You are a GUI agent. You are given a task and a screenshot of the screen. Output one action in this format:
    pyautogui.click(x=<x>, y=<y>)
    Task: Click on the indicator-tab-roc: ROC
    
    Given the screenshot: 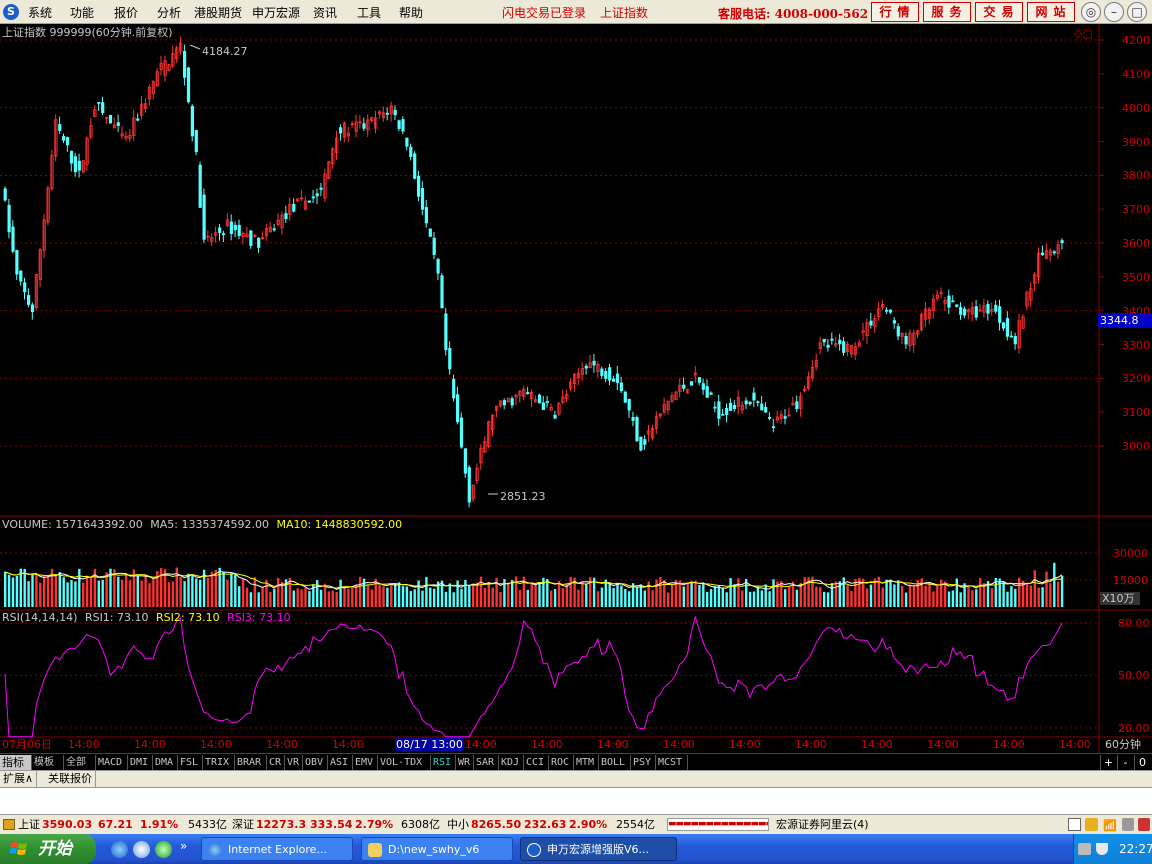 What is the action you would take?
    pyautogui.click(x=561, y=762)
    